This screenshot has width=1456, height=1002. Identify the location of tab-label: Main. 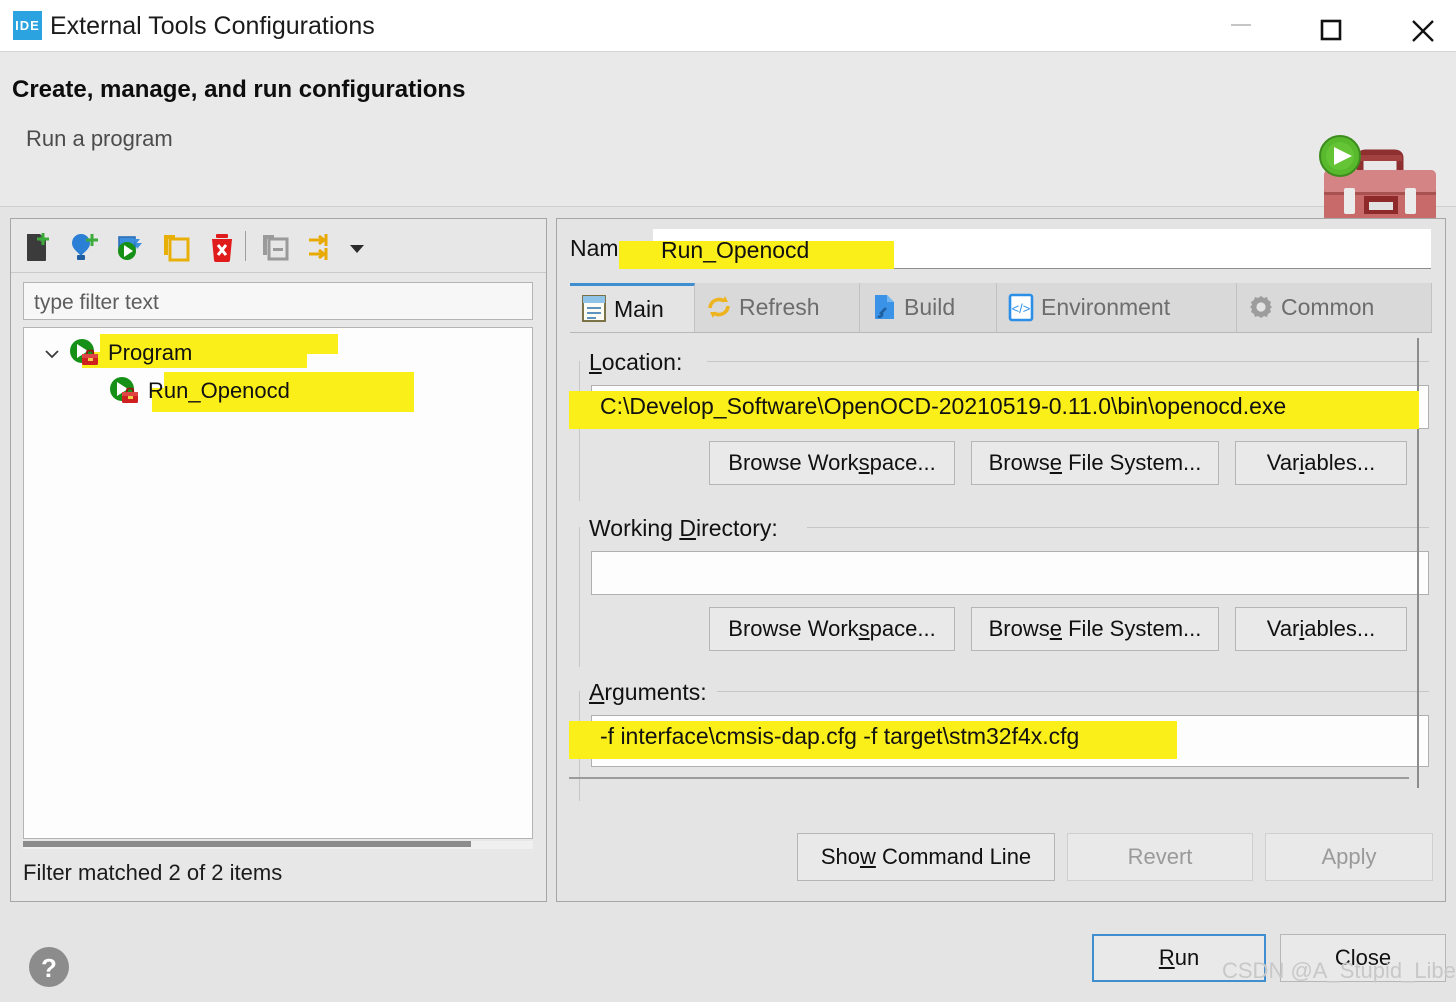
(639, 309).